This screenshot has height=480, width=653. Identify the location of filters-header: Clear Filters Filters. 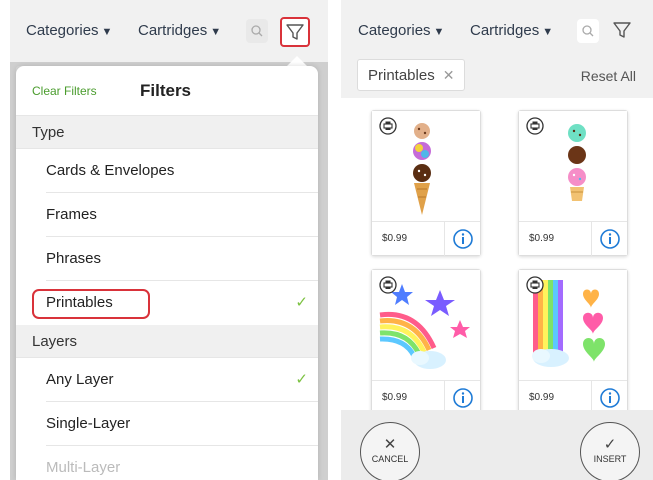
(167, 91).